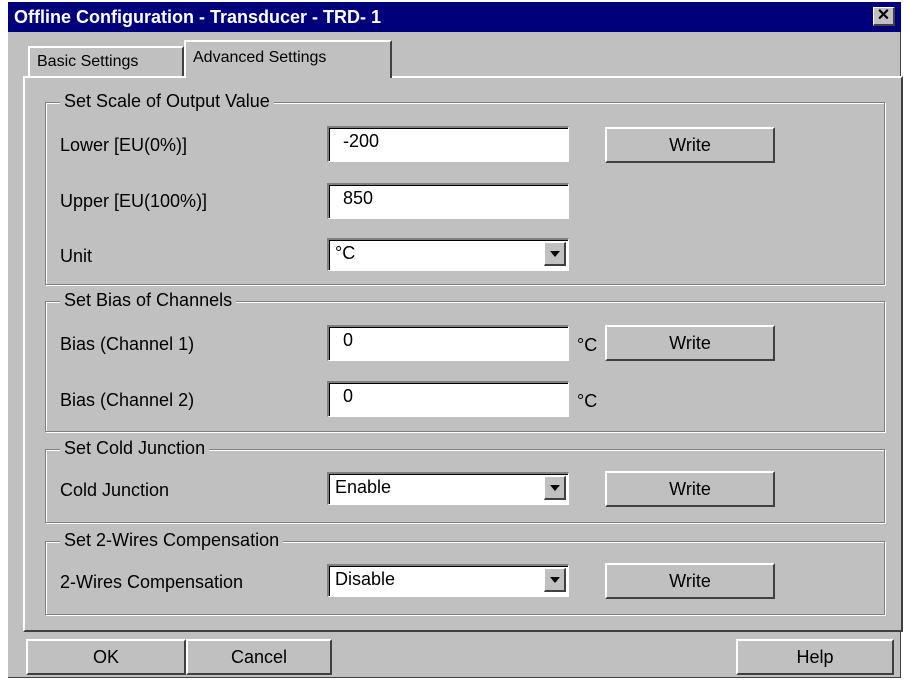 The image size is (909, 680). Describe the element at coordinates (448, 201) in the screenshot. I see `upper-eu-input: 850` at that location.